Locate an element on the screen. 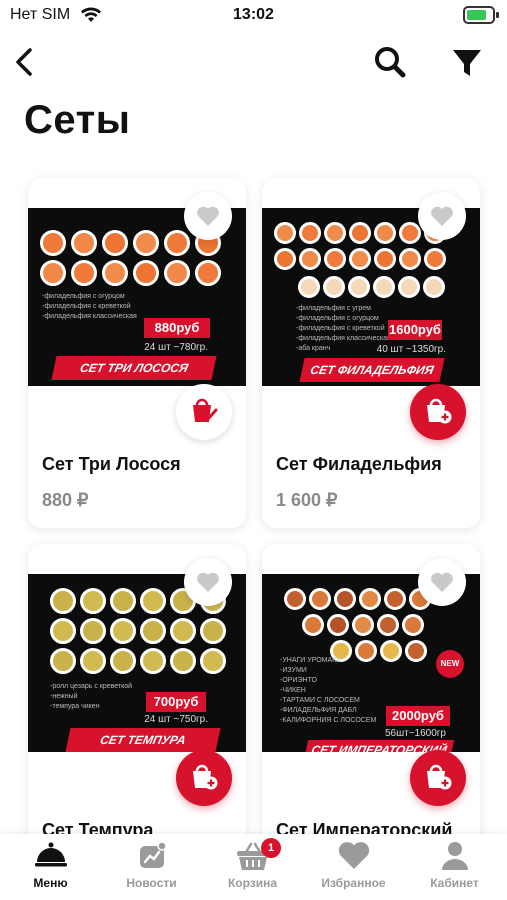 The height and width of the screenshot is (900, 507). product-description-line: -филадельфия с угрем is located at coordinates (333, 308).